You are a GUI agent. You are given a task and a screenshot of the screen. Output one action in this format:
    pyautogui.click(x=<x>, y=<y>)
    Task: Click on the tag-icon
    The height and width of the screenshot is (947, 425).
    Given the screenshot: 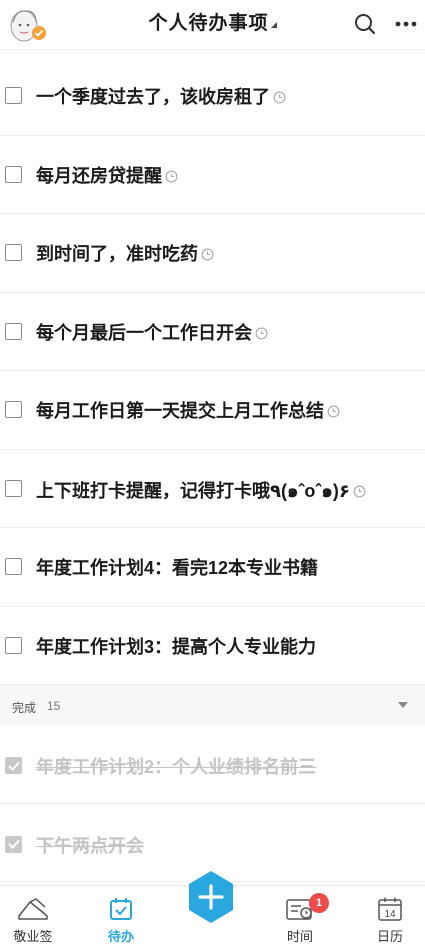 What is the action you would take?
    pyautogui.click(x=33, y=909)
    